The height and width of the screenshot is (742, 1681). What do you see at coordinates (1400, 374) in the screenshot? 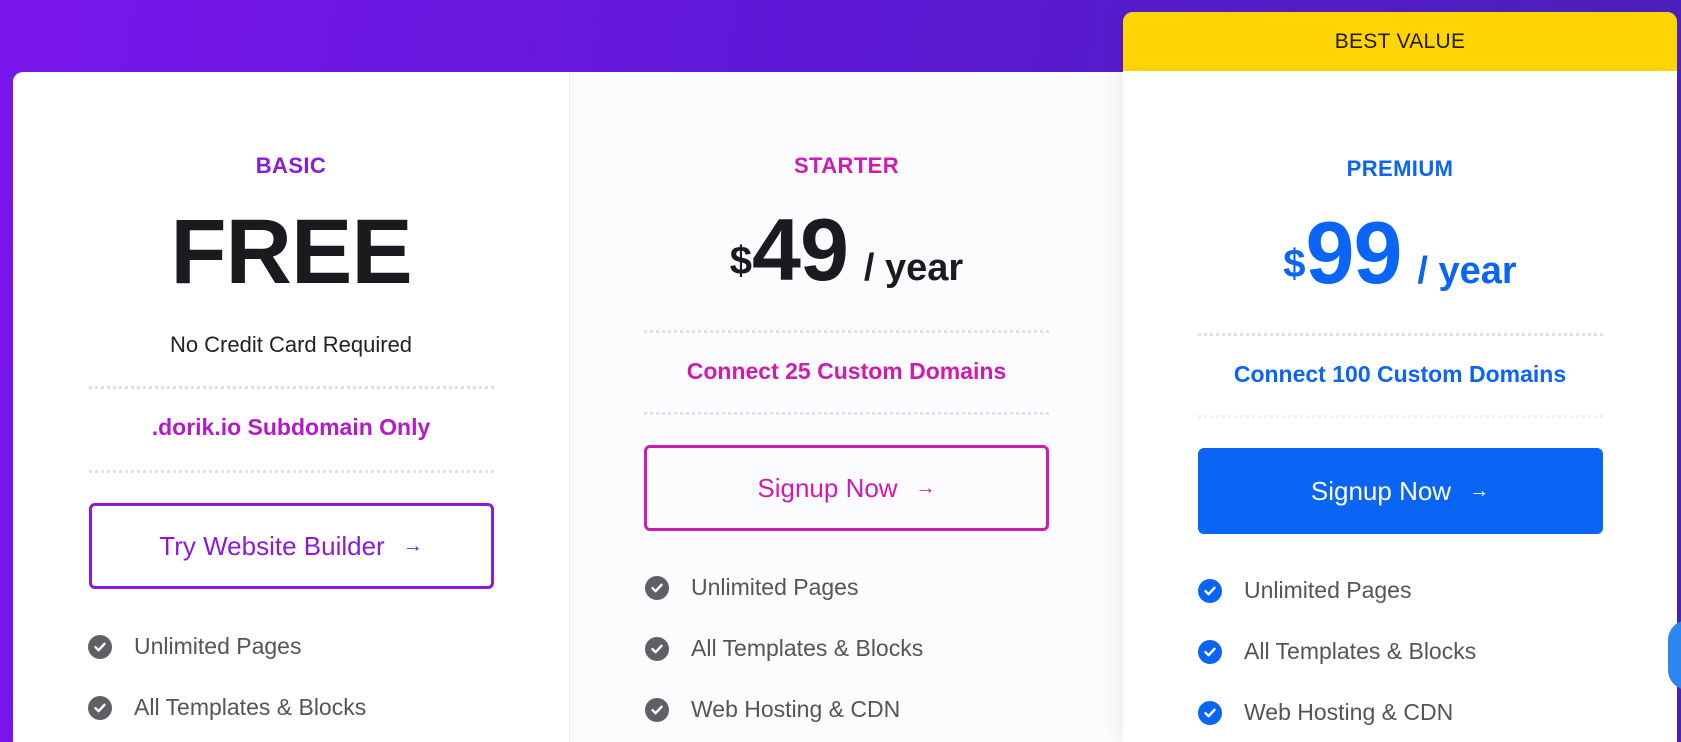
I see `plan-domains: Connect 100 Custom Domains` at bounding box center [1400, 374].